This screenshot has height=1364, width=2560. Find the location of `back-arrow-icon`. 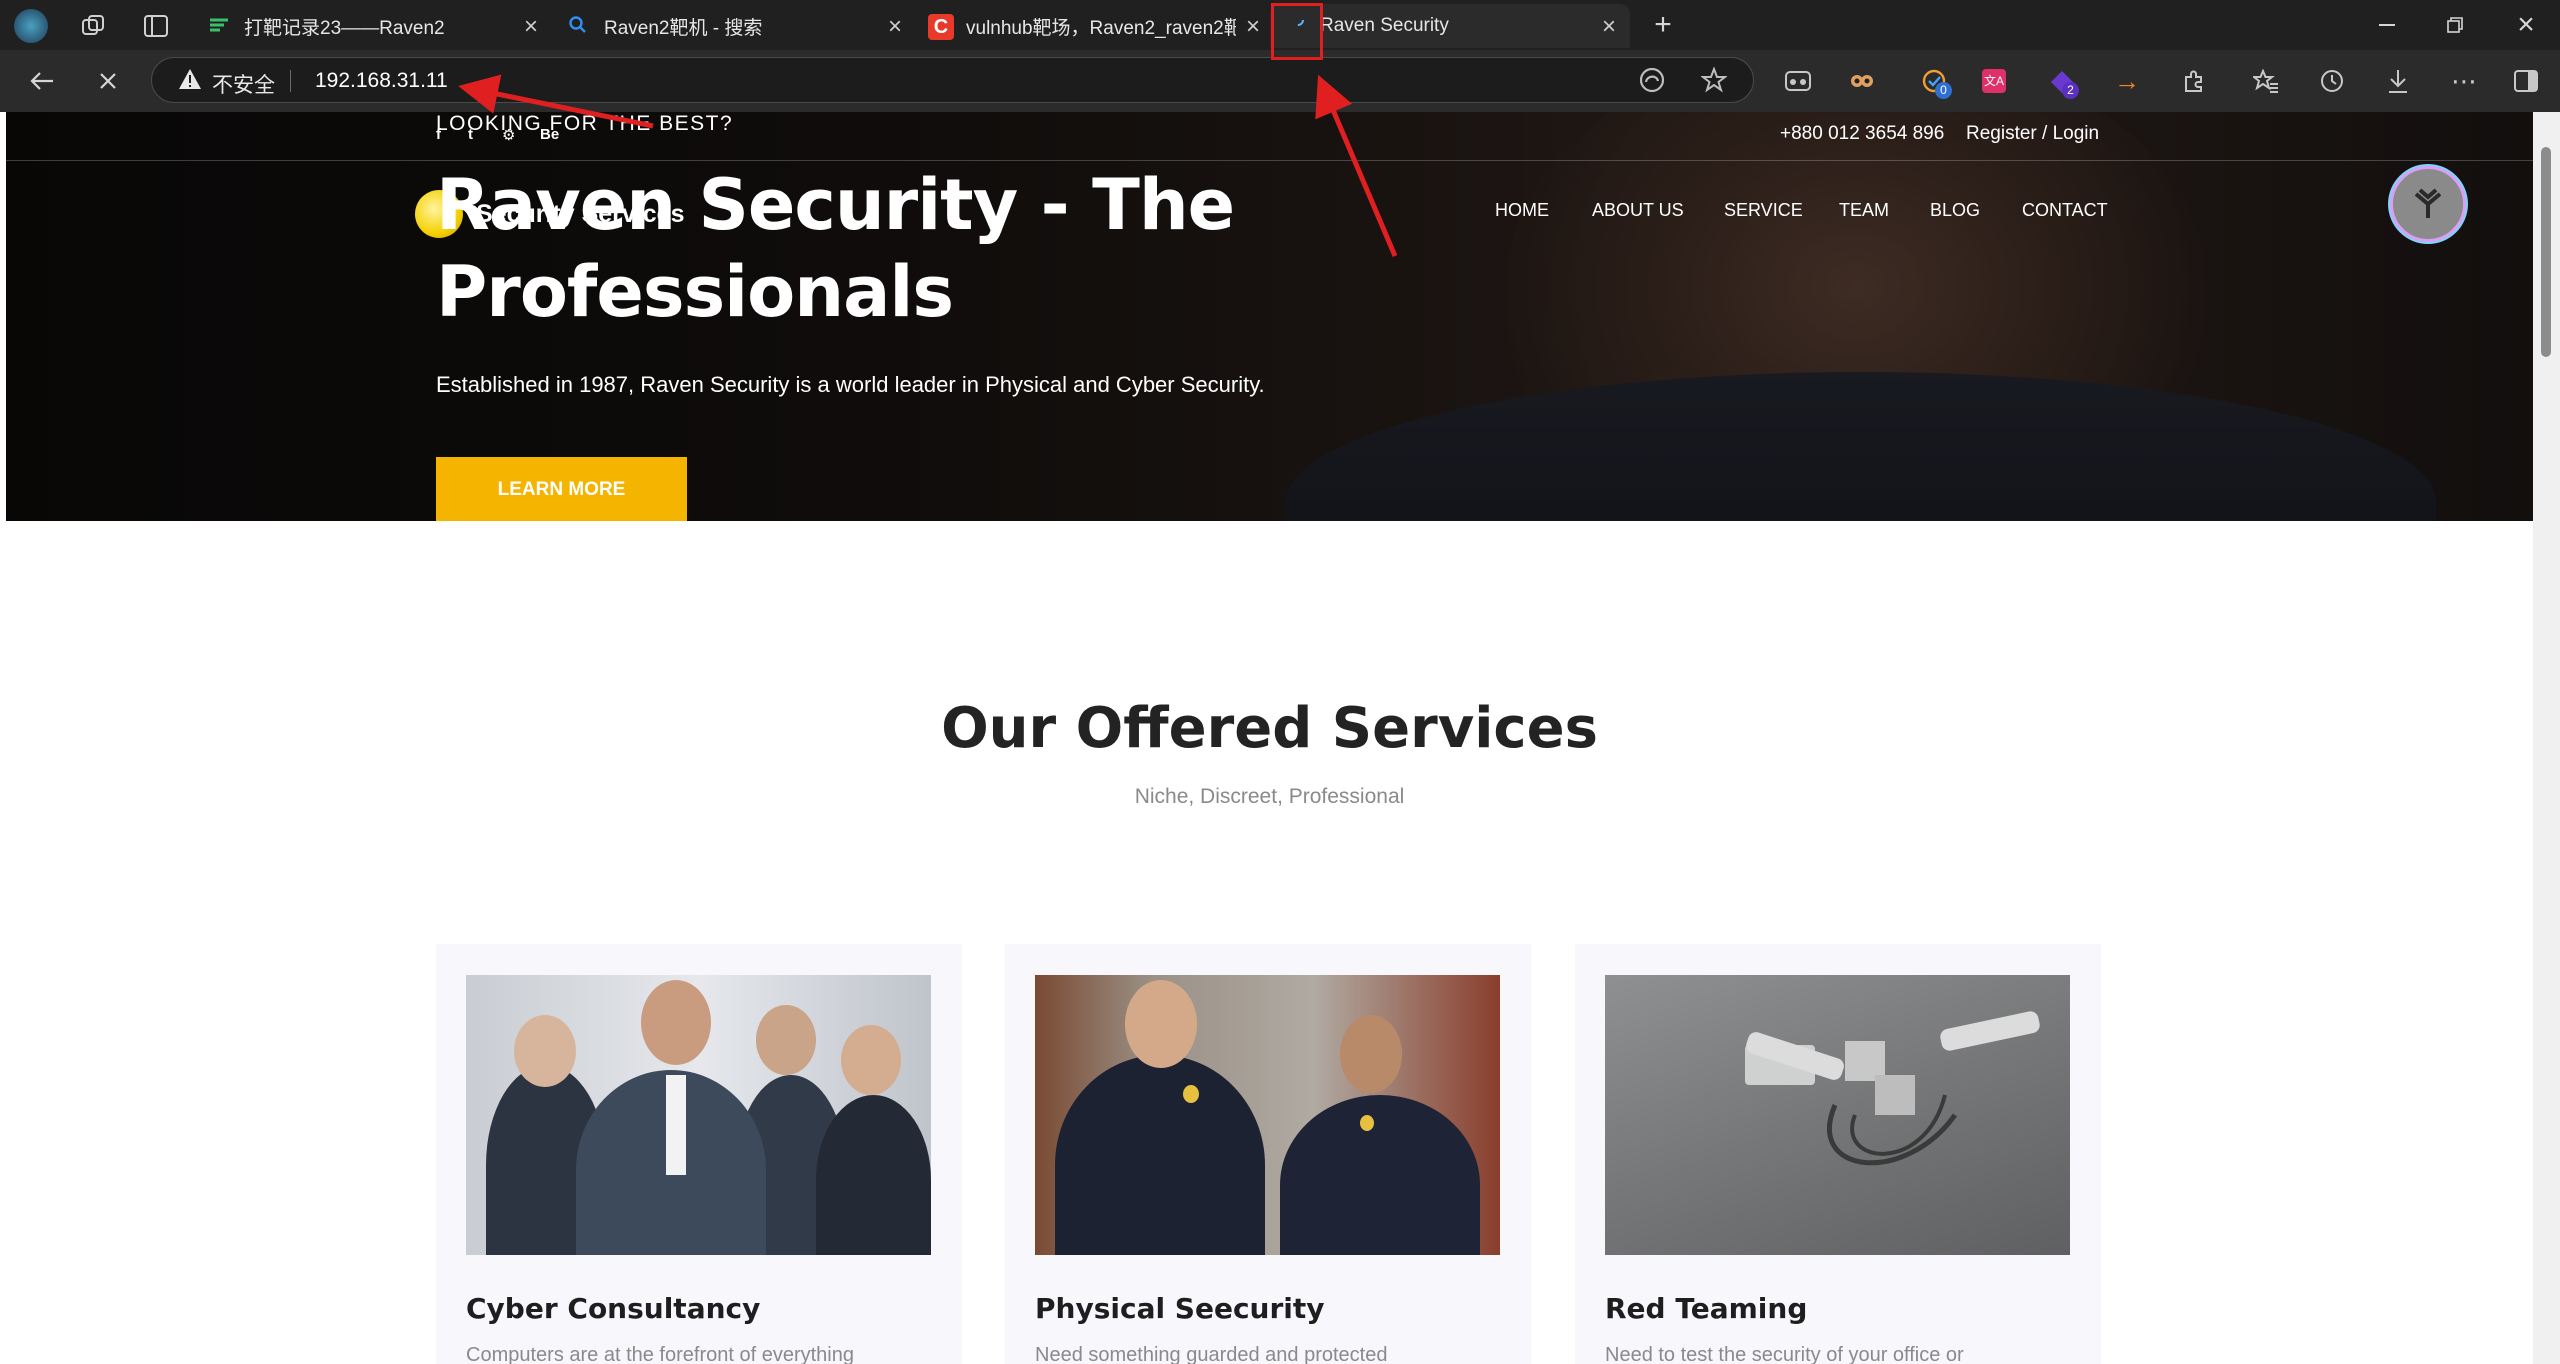

back-arrow-icon is located at coordinates (42, 81).